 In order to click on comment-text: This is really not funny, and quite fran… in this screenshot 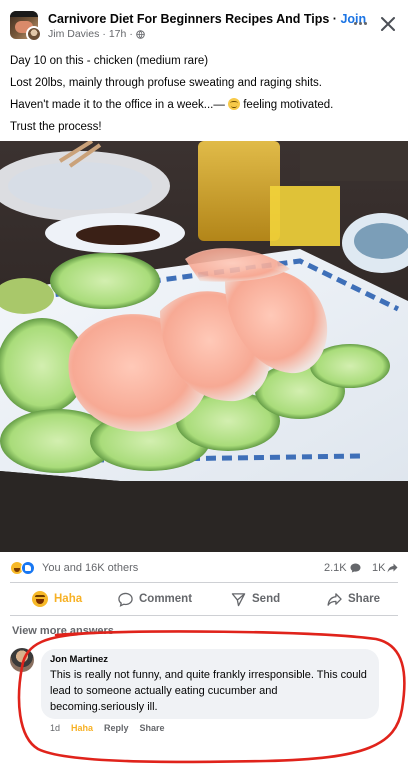, I will do `click(208, 691)`.